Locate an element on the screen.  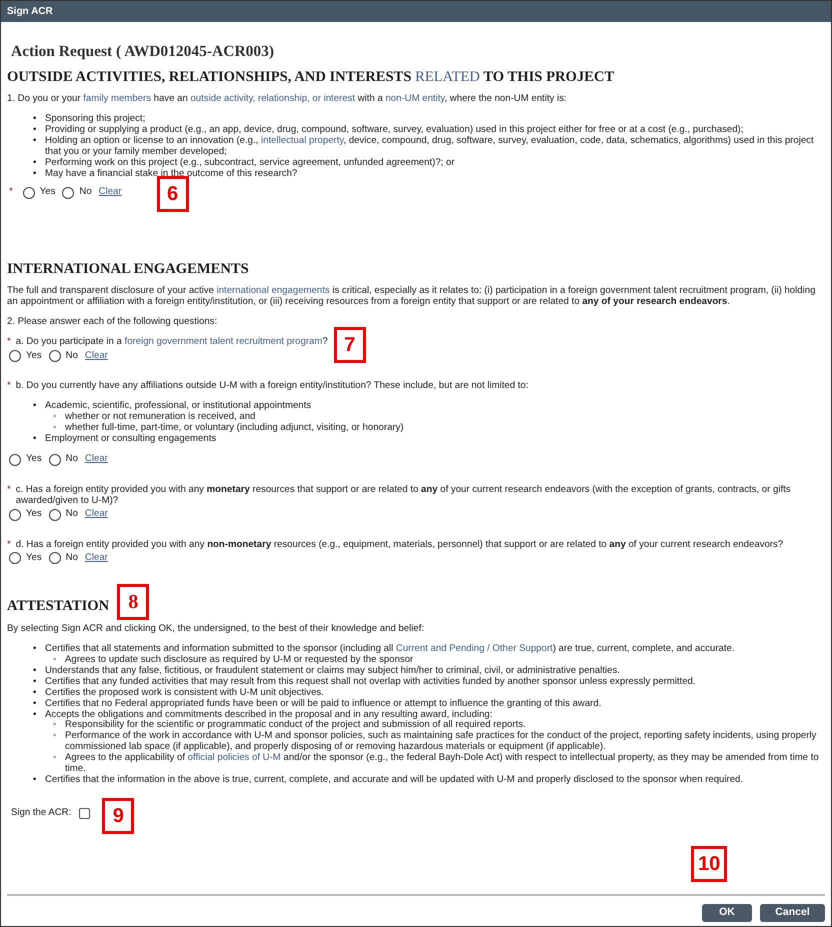
callout-number: 8 is located at coordinates (133, 602).